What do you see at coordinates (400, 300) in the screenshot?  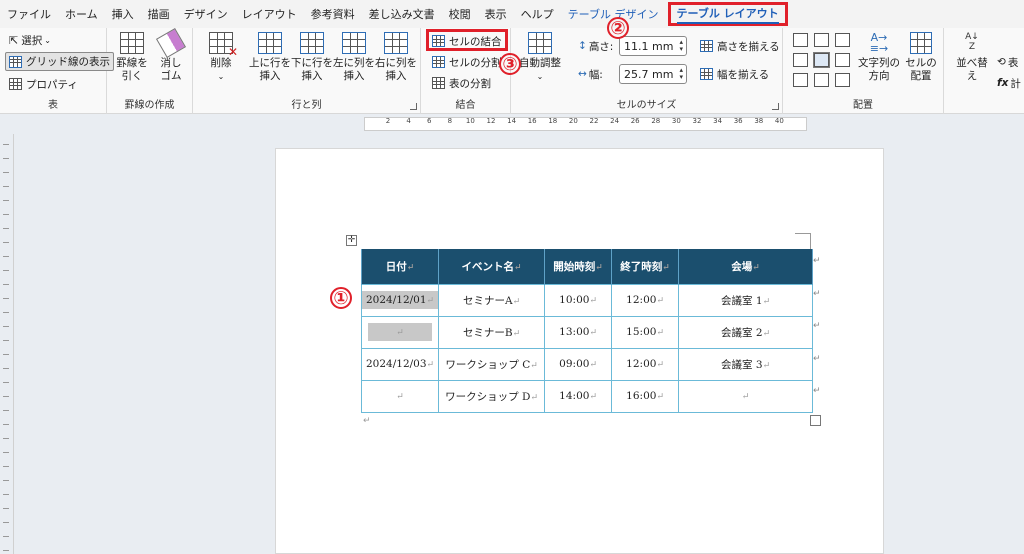 I see `cell-date-selected: 2024/12/01↵` at bounding box center [400, 300].